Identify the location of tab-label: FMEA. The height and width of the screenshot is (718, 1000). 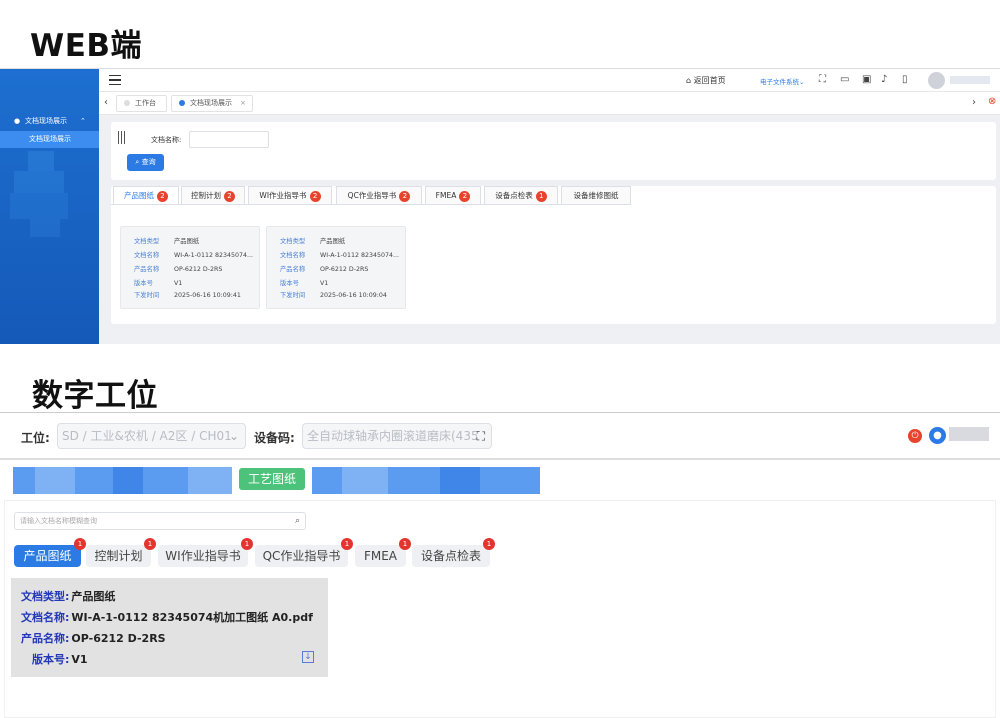
(380, 556).